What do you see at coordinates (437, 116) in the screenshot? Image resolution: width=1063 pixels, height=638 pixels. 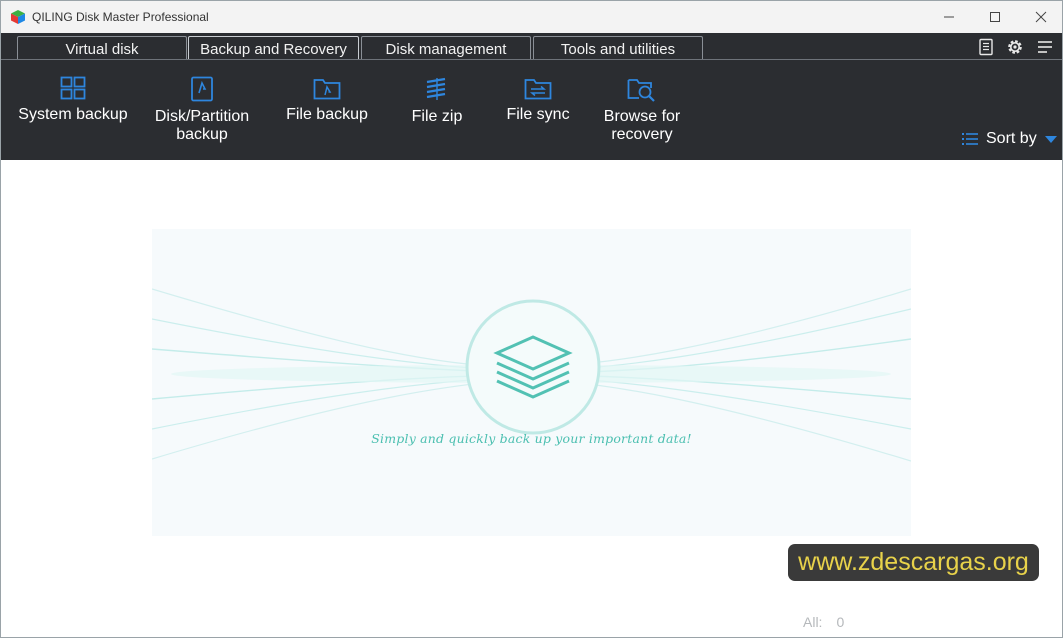 I see `file-zip-label: File zip` at bounding box center [437, 116].